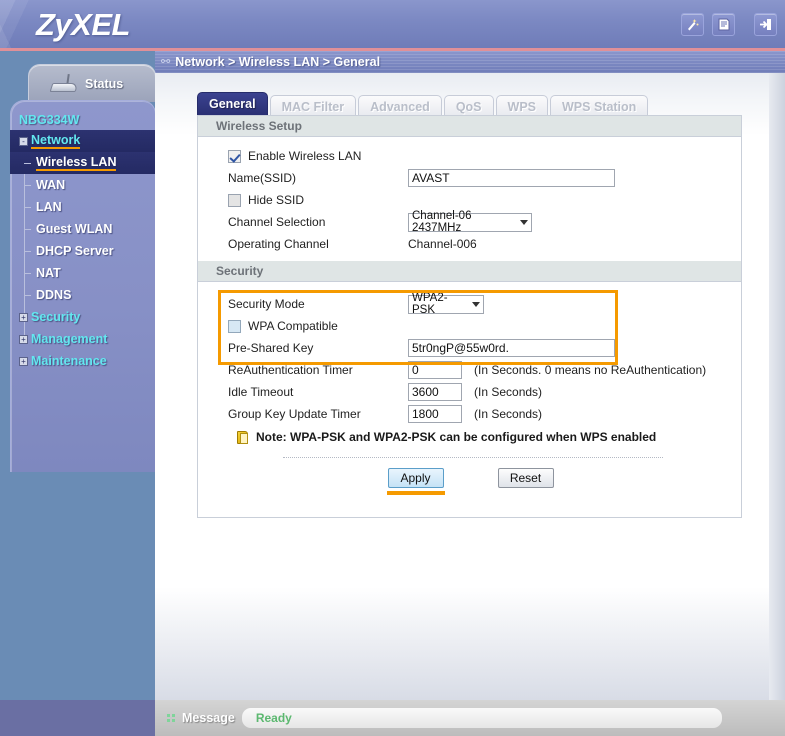 Image resolution: width=785 pixels, height=736 pixels. Describe the element at coordinates (305, 156) in the screenshot. I see `enable-wireless-lan-label: Enable Wireless LAN` at that location.